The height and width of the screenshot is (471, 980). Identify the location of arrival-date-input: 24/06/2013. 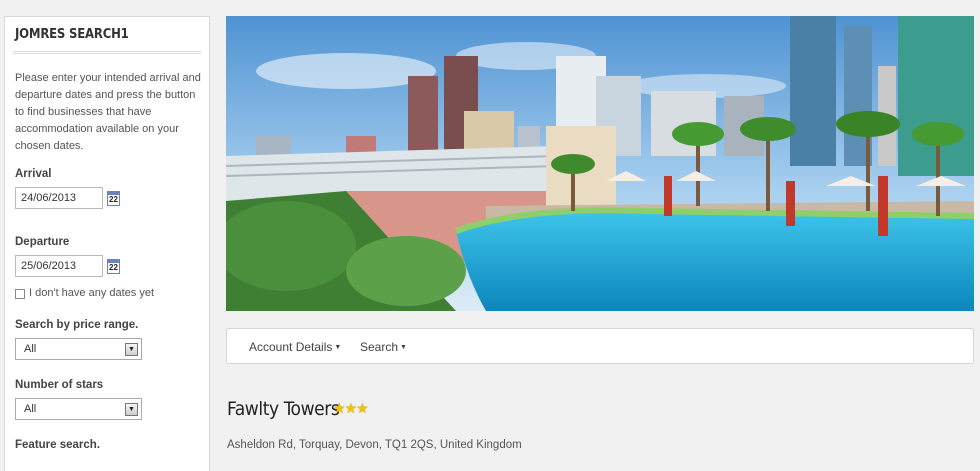
(59, 198).